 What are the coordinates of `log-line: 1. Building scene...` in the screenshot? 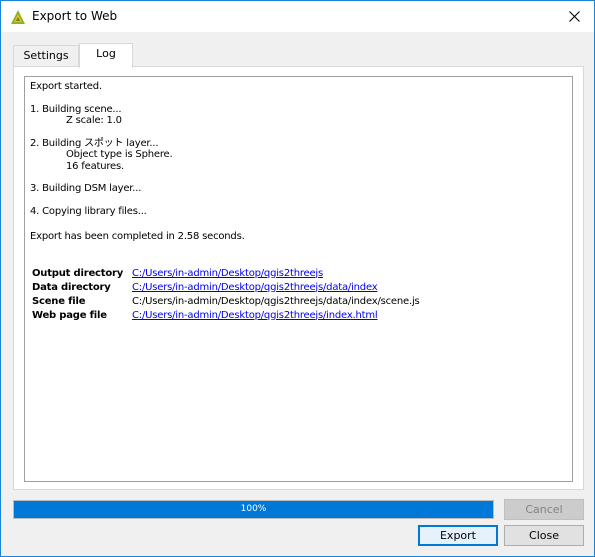 It's located at (76, 109).